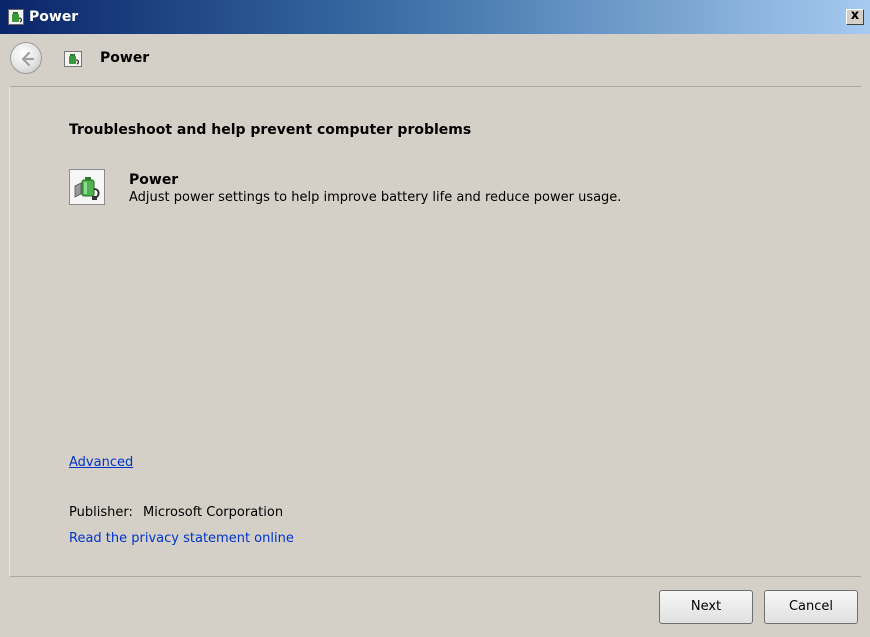 Image resolution: width=870 pixels, height=637 pixels. Describe the element at coordinates (213, 512) in the screenshot. I see `publisher-name: Microsoft Corporation` at that location.